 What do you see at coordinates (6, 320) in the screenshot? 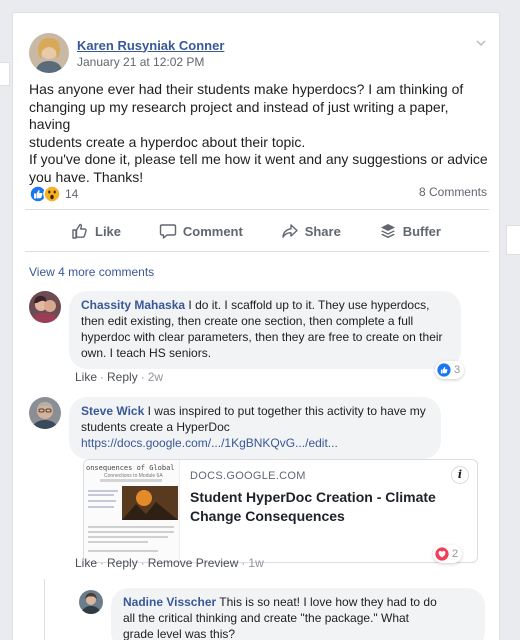
I see `left-gutter` at bounding box center [6, 320].